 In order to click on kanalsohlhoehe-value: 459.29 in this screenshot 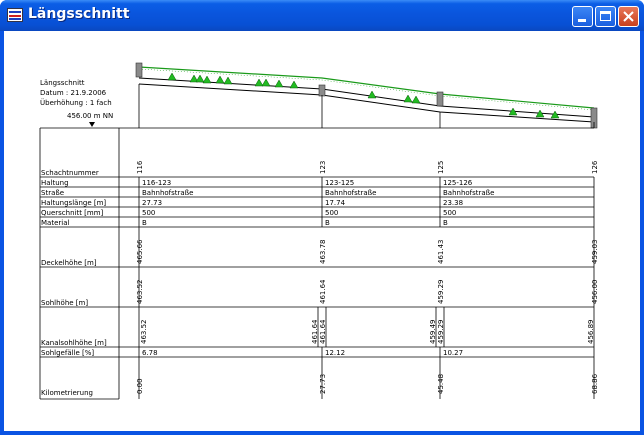, I will do `click(441, 332)`.